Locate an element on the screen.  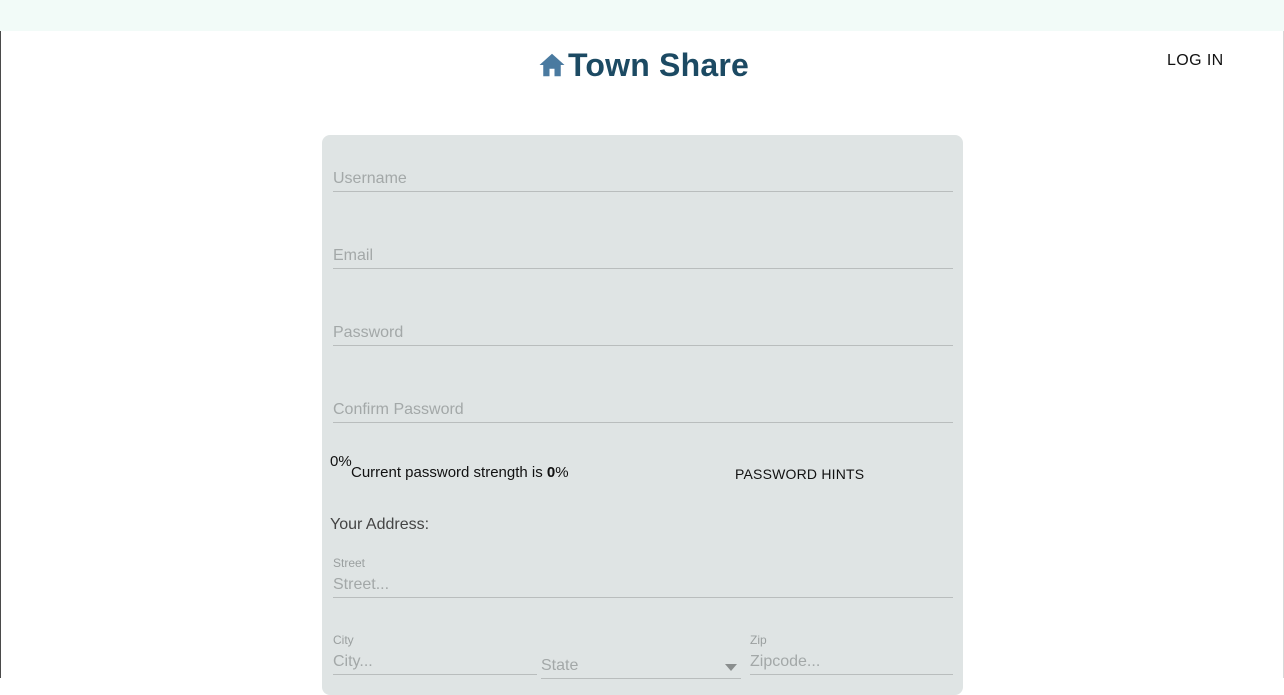
email-input is located at coordinates (643, 257).